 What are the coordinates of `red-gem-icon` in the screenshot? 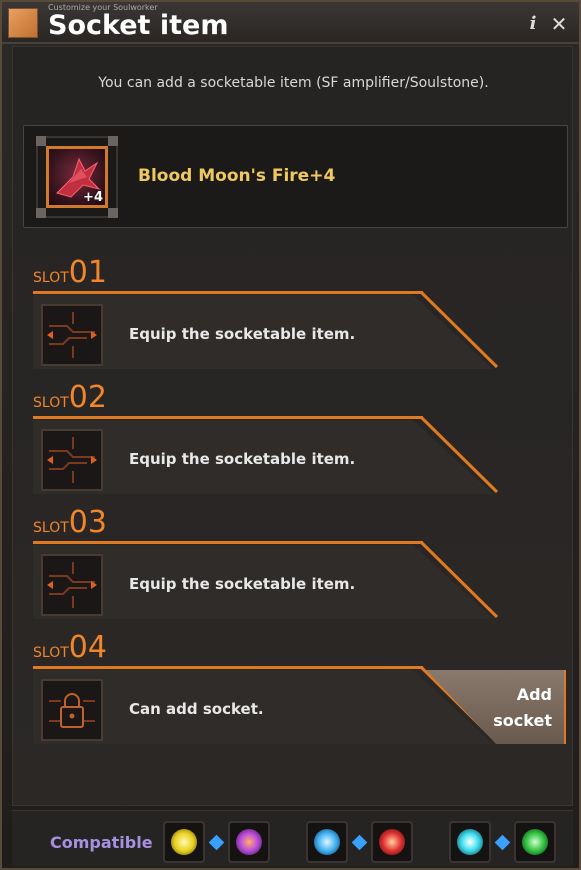 It's located at (392, 842).